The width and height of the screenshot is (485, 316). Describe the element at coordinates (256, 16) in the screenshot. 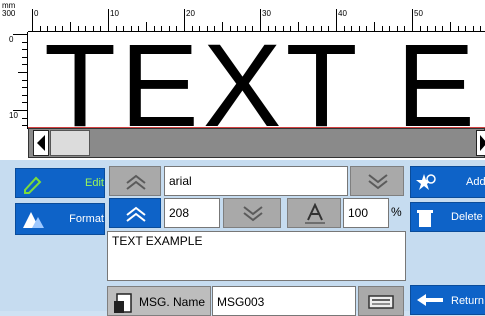

I see `horizontal-ruler: 0 10 20 30 40 50` at that location.